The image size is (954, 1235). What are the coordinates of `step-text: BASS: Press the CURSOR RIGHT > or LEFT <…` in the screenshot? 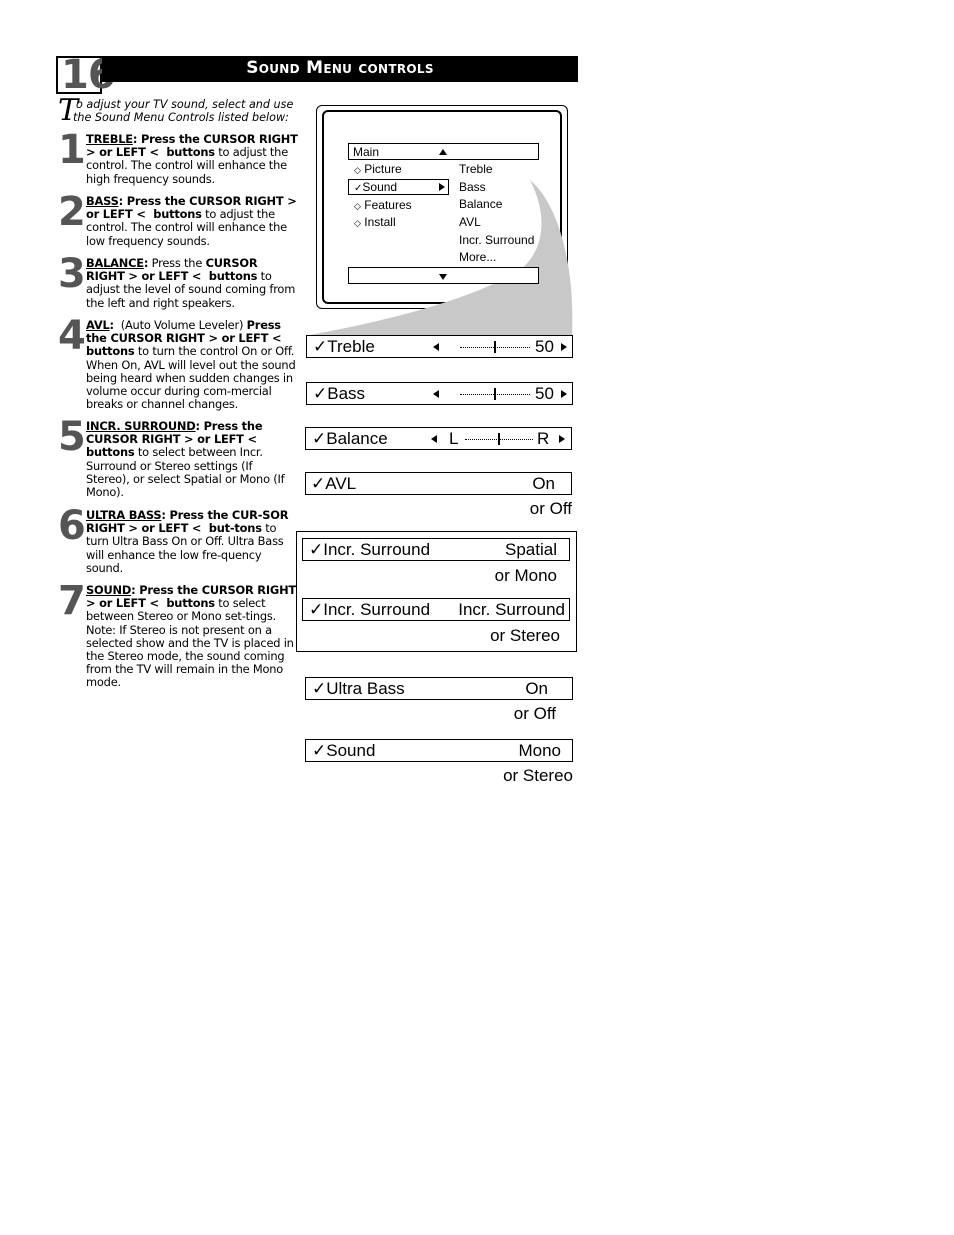 It's located at (191, 221).